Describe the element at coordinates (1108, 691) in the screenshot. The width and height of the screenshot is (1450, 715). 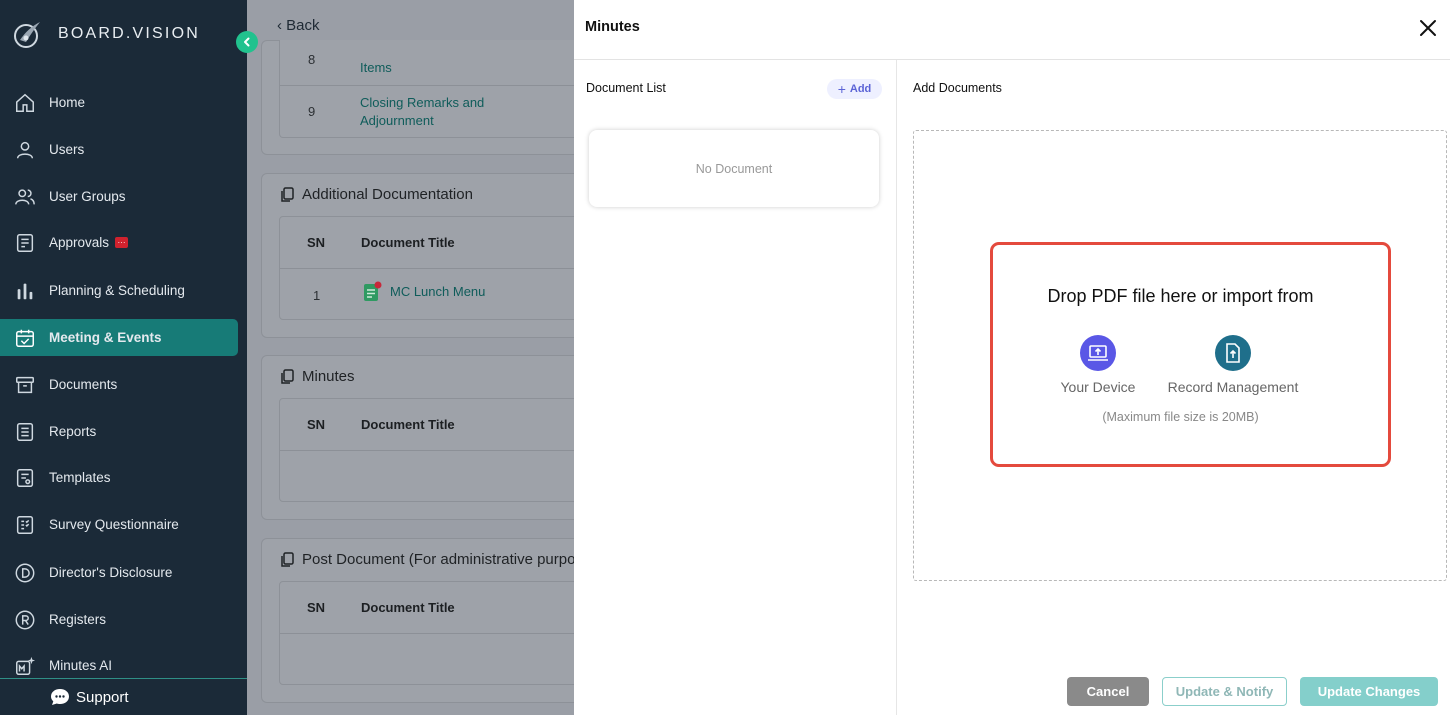
I see `cancel-button: Cancel` at that location.